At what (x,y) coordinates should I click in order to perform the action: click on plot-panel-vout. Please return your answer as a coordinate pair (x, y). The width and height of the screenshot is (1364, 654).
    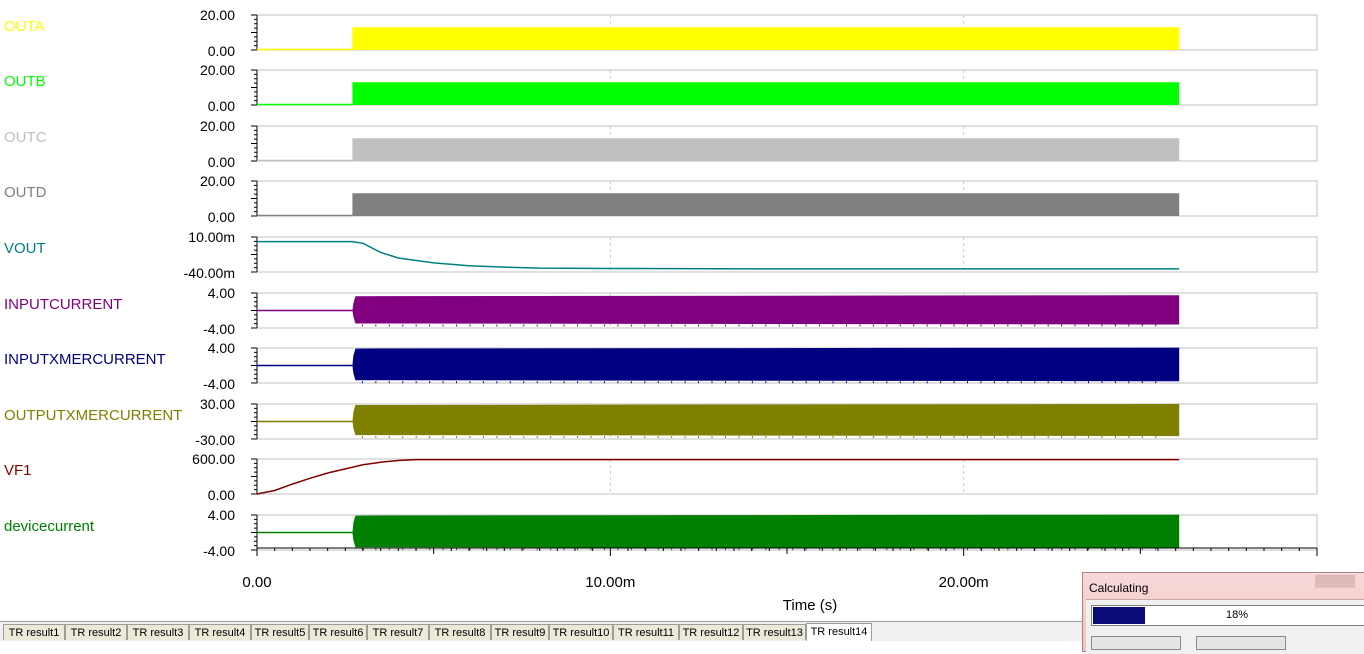
    Looking at the image, I should click on (784, 254).